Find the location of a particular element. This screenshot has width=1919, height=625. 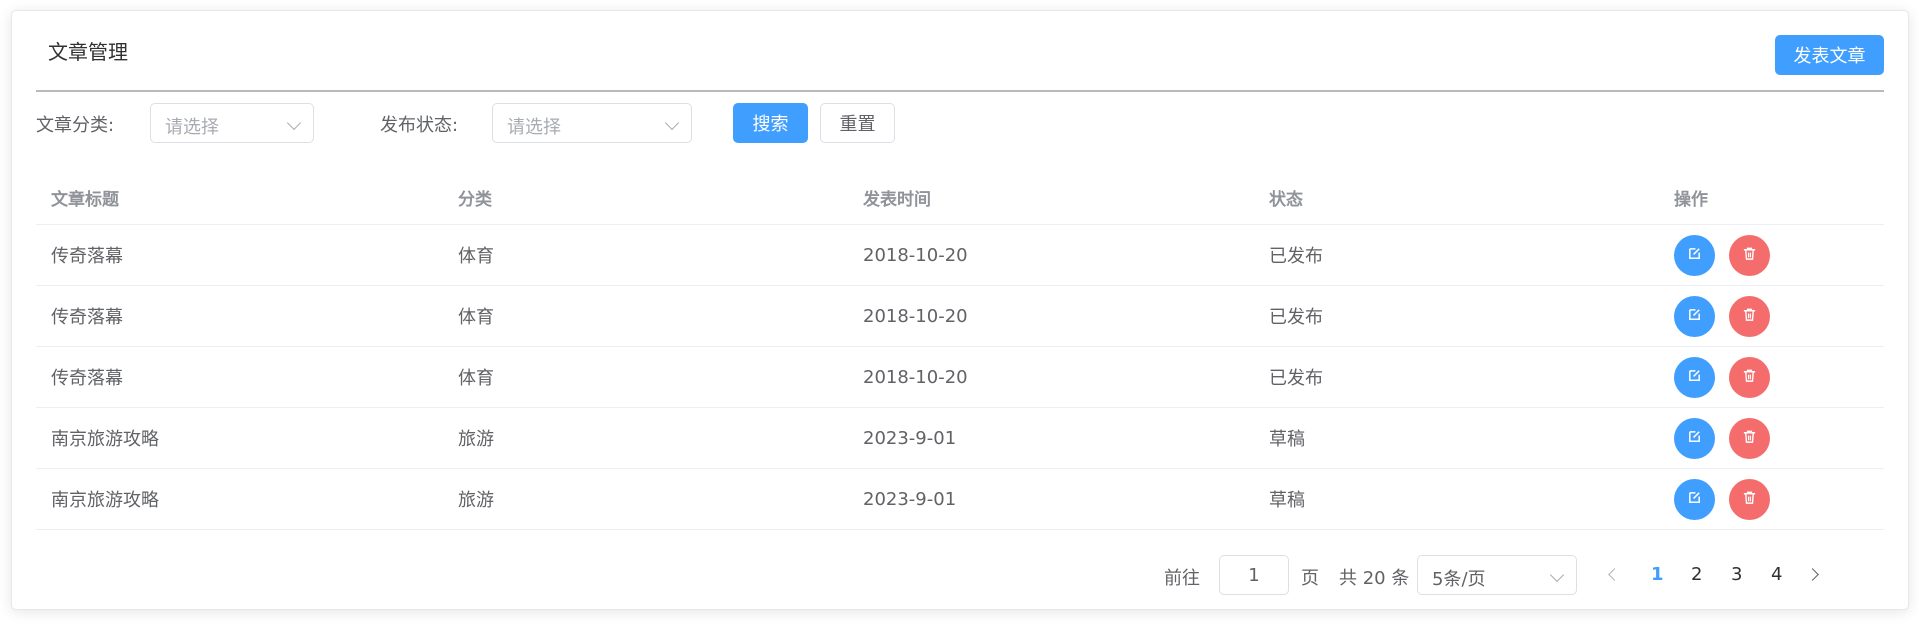

status-select: 请选择 is located at coordinates (592, 123).